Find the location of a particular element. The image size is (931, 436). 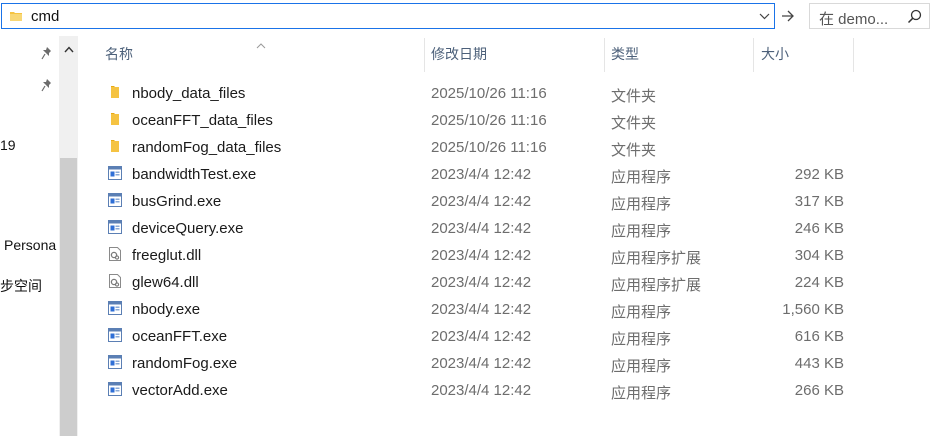

file-size: 616 KB is located at coordinates (819, 336).